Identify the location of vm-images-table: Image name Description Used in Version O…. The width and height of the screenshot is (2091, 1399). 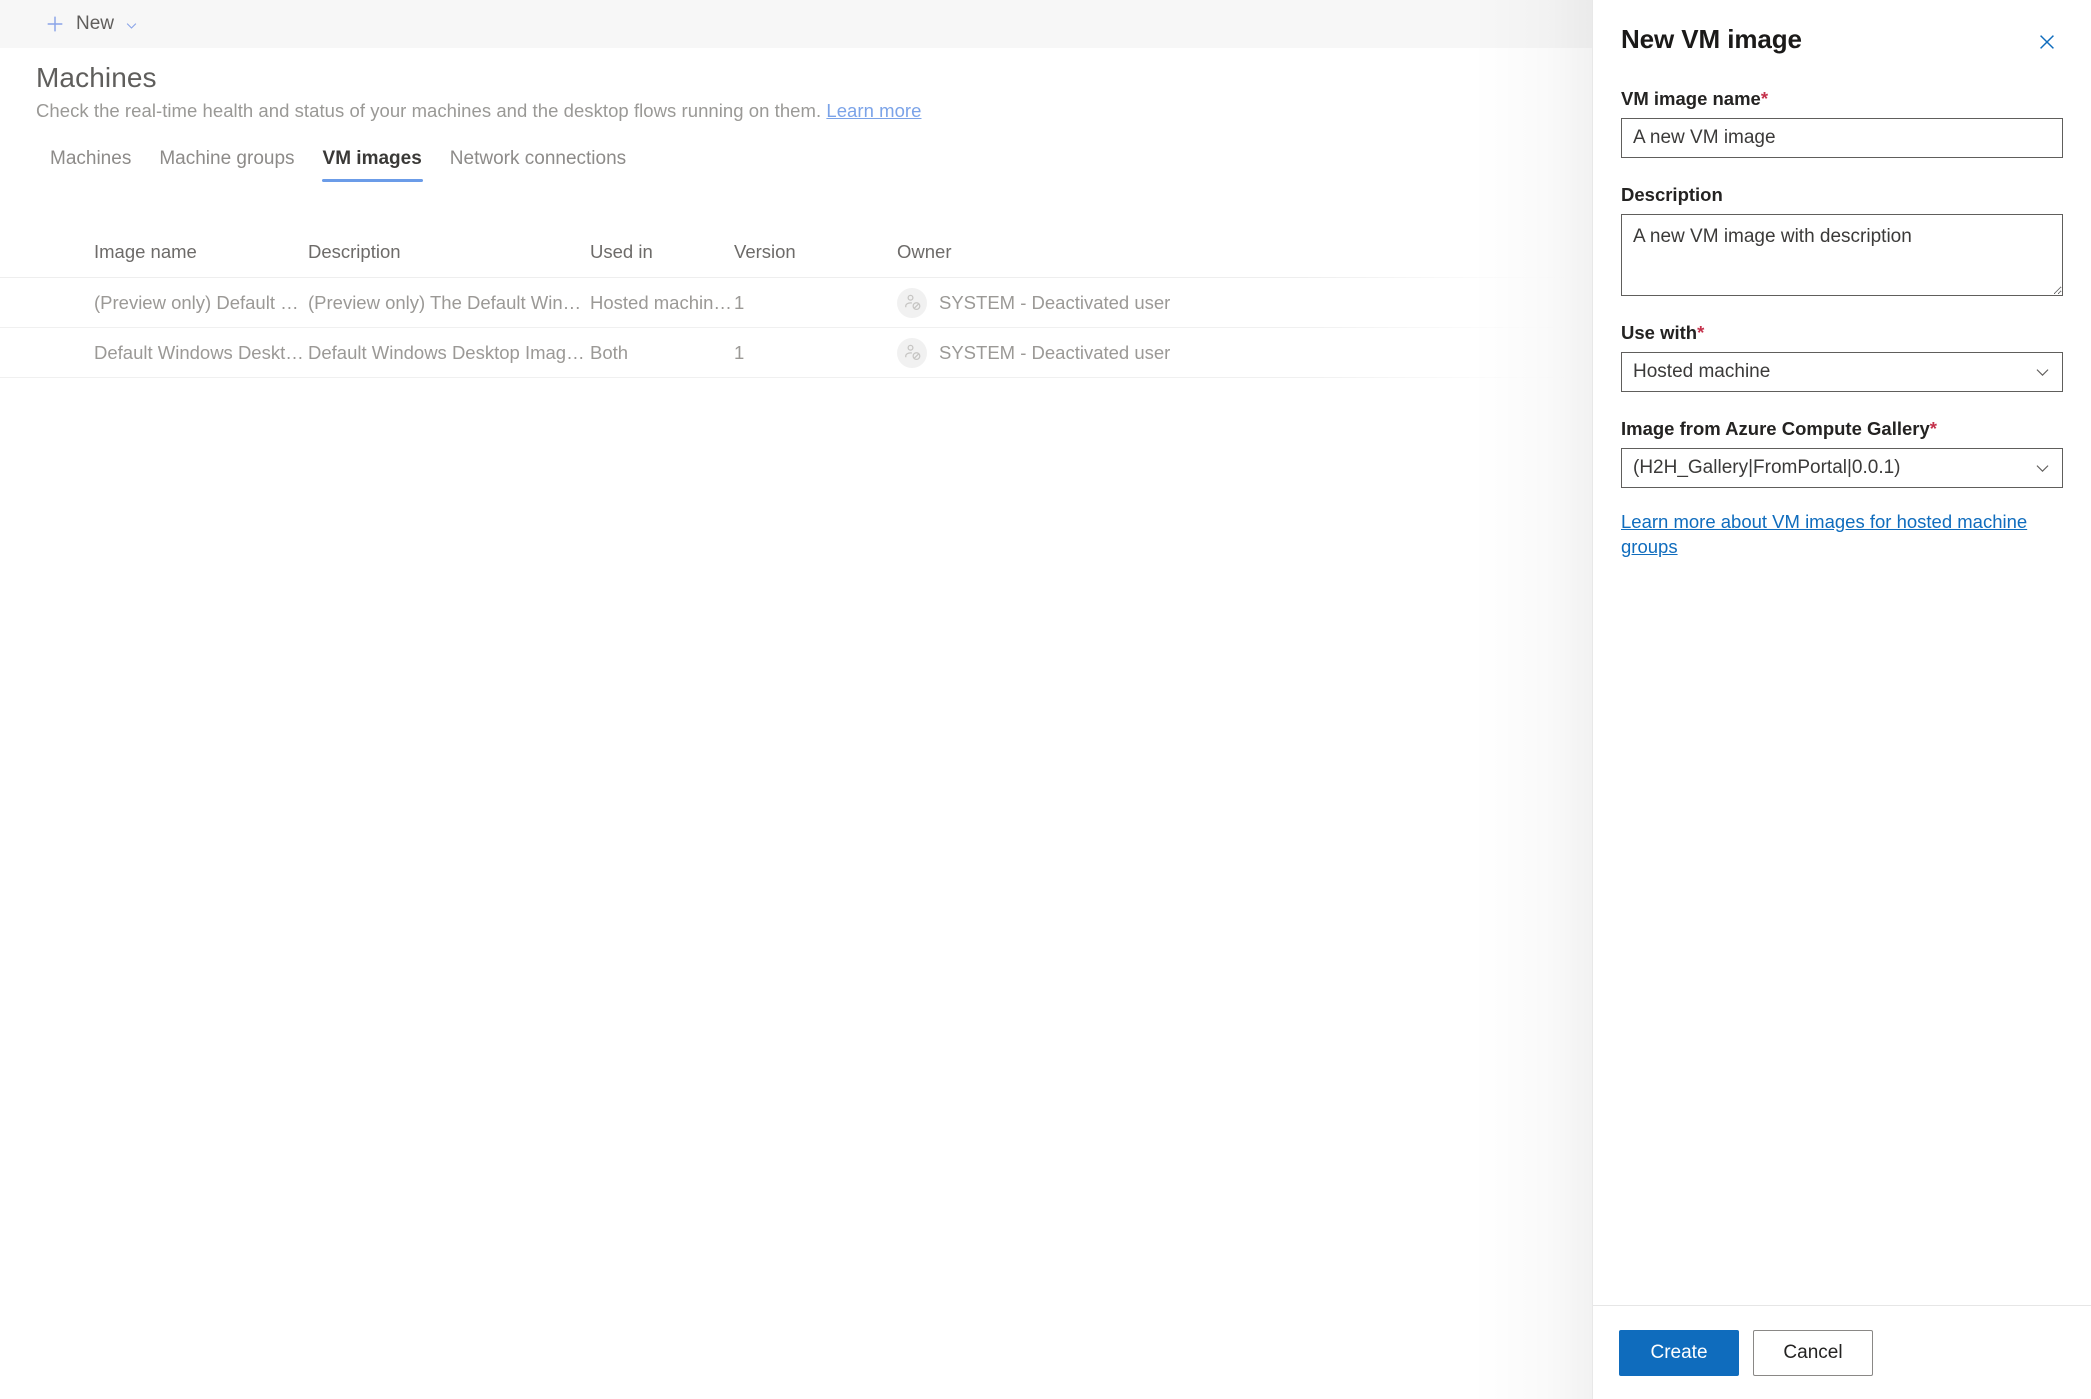
(796, 302).